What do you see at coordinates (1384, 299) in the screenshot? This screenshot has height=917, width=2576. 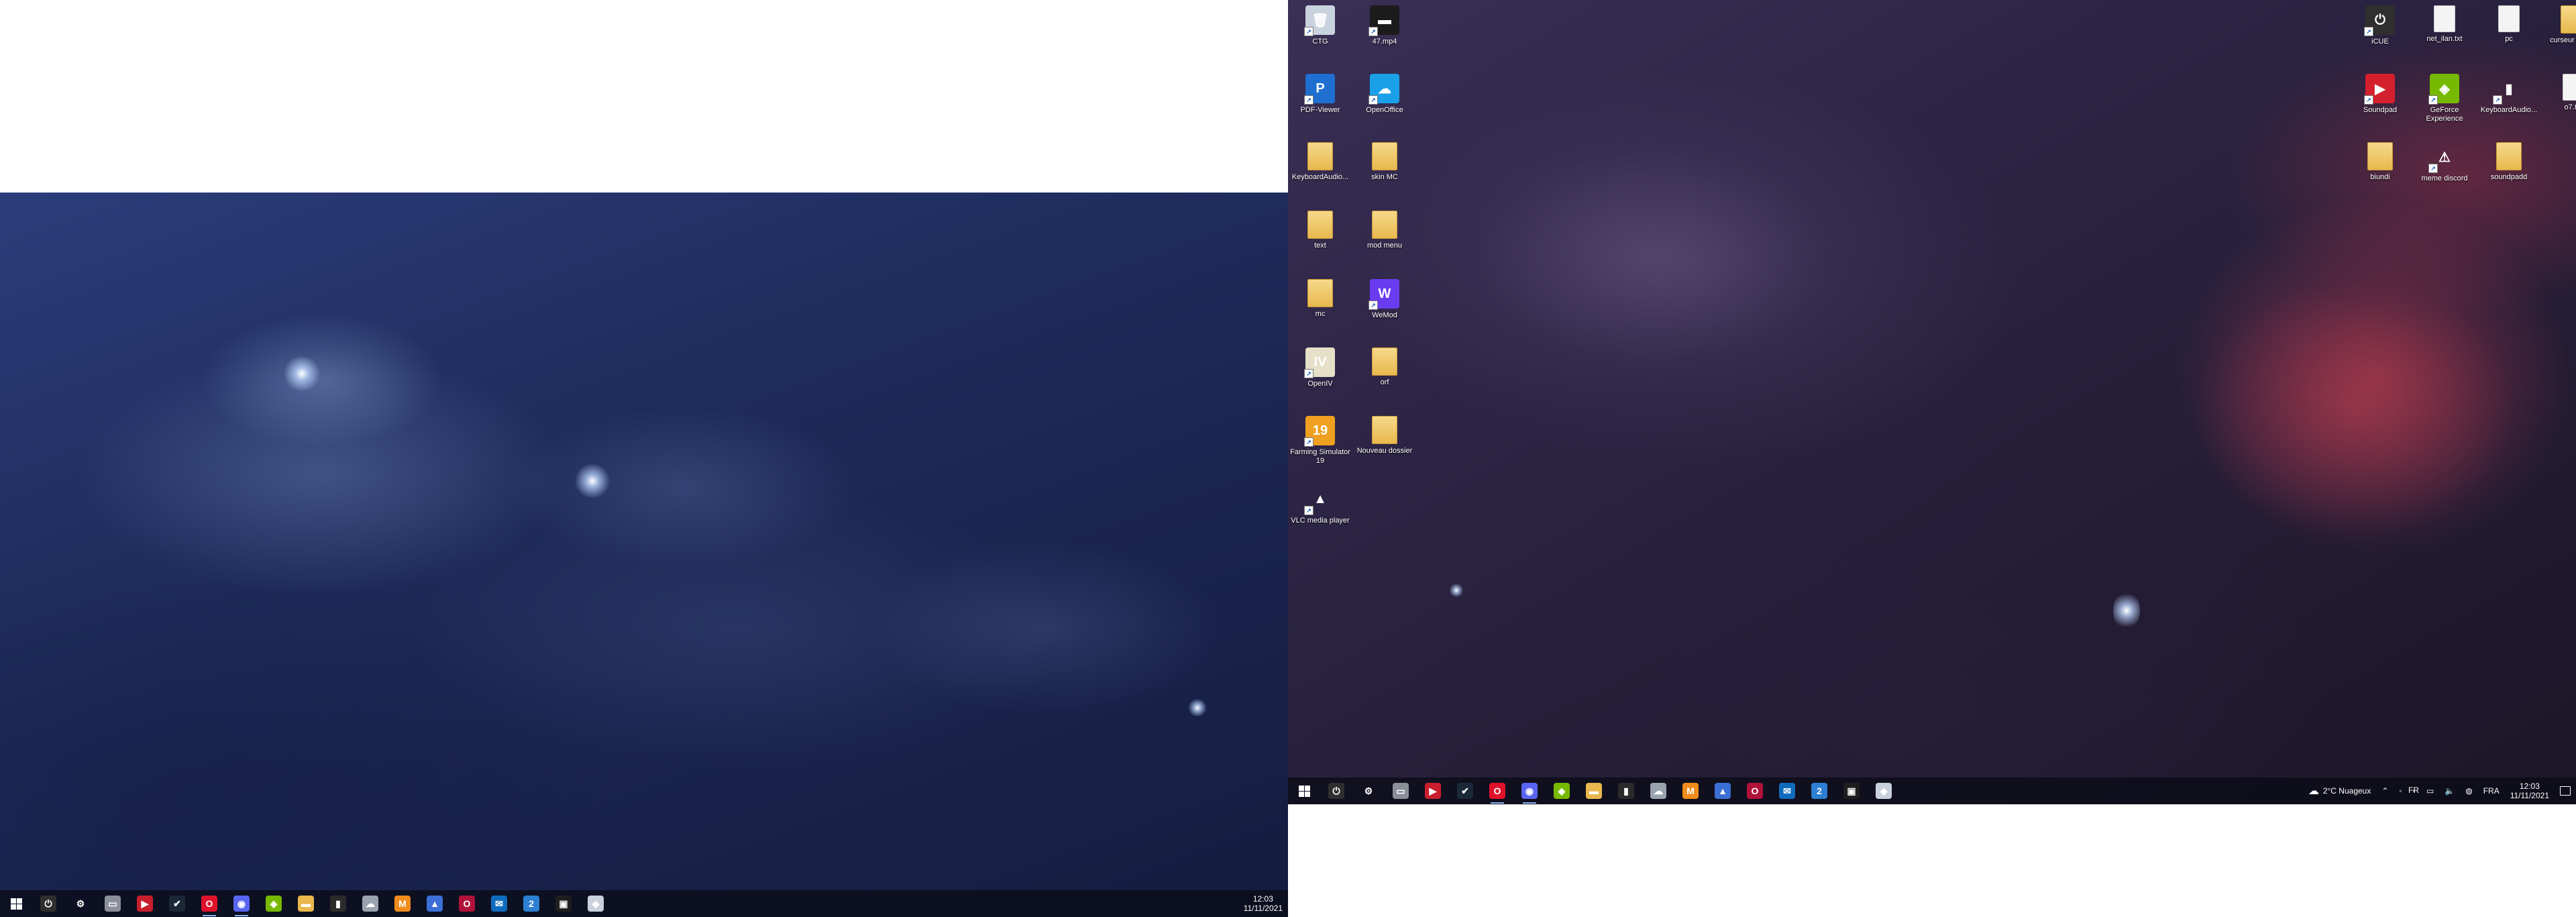 I see `desktop-icon: W ↗ WeMod` at bounding box center [1384, 299].